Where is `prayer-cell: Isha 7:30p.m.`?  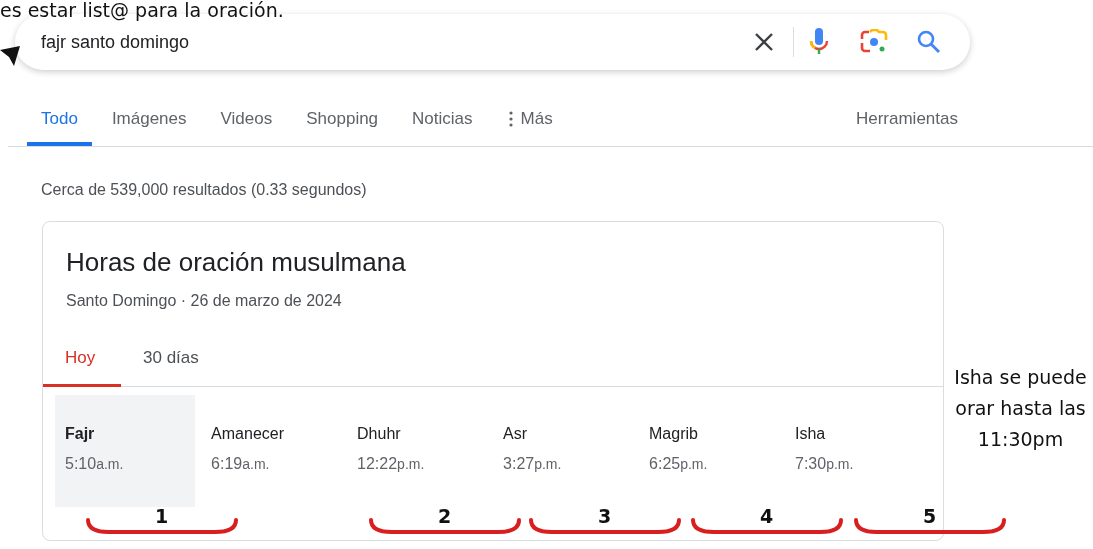 prayer-cell: Isha 7:30p.m. is located at coordinates (858, 451).